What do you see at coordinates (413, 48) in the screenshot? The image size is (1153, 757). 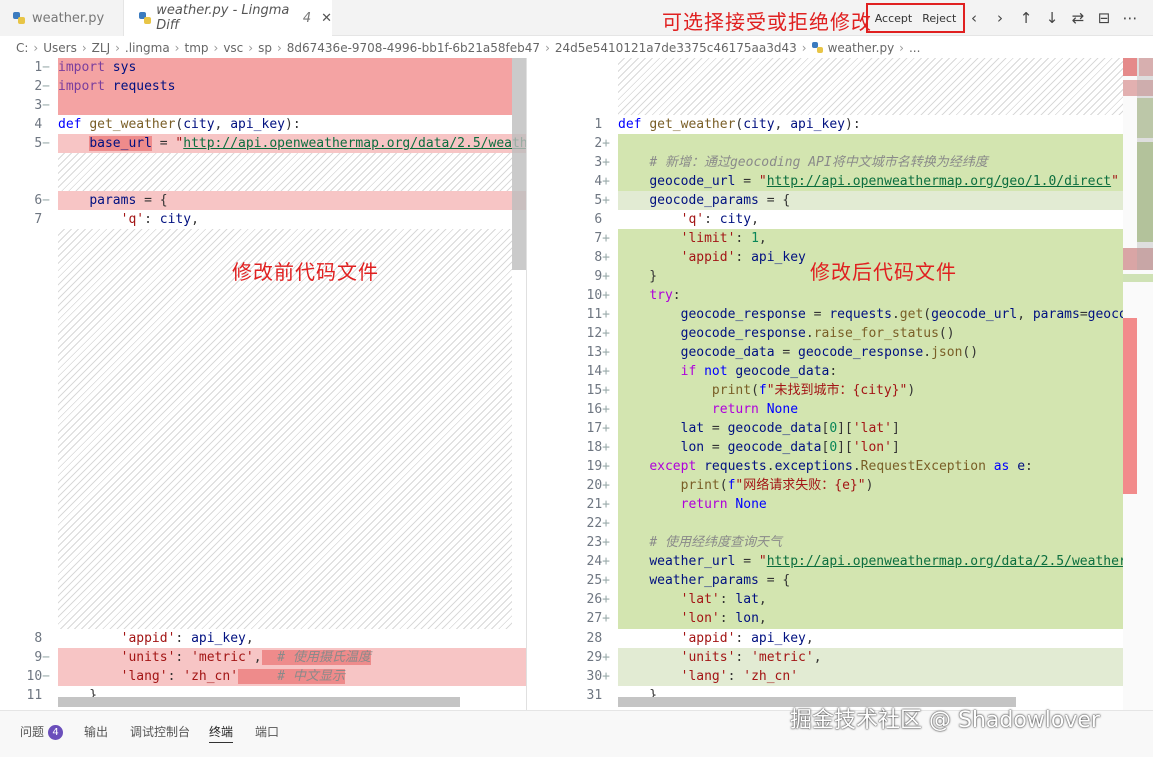 I see `breadcrumb-item: 8d67436e-9708-4996-bb1f-6b21a58feb47` at bounding box center [413, 48].